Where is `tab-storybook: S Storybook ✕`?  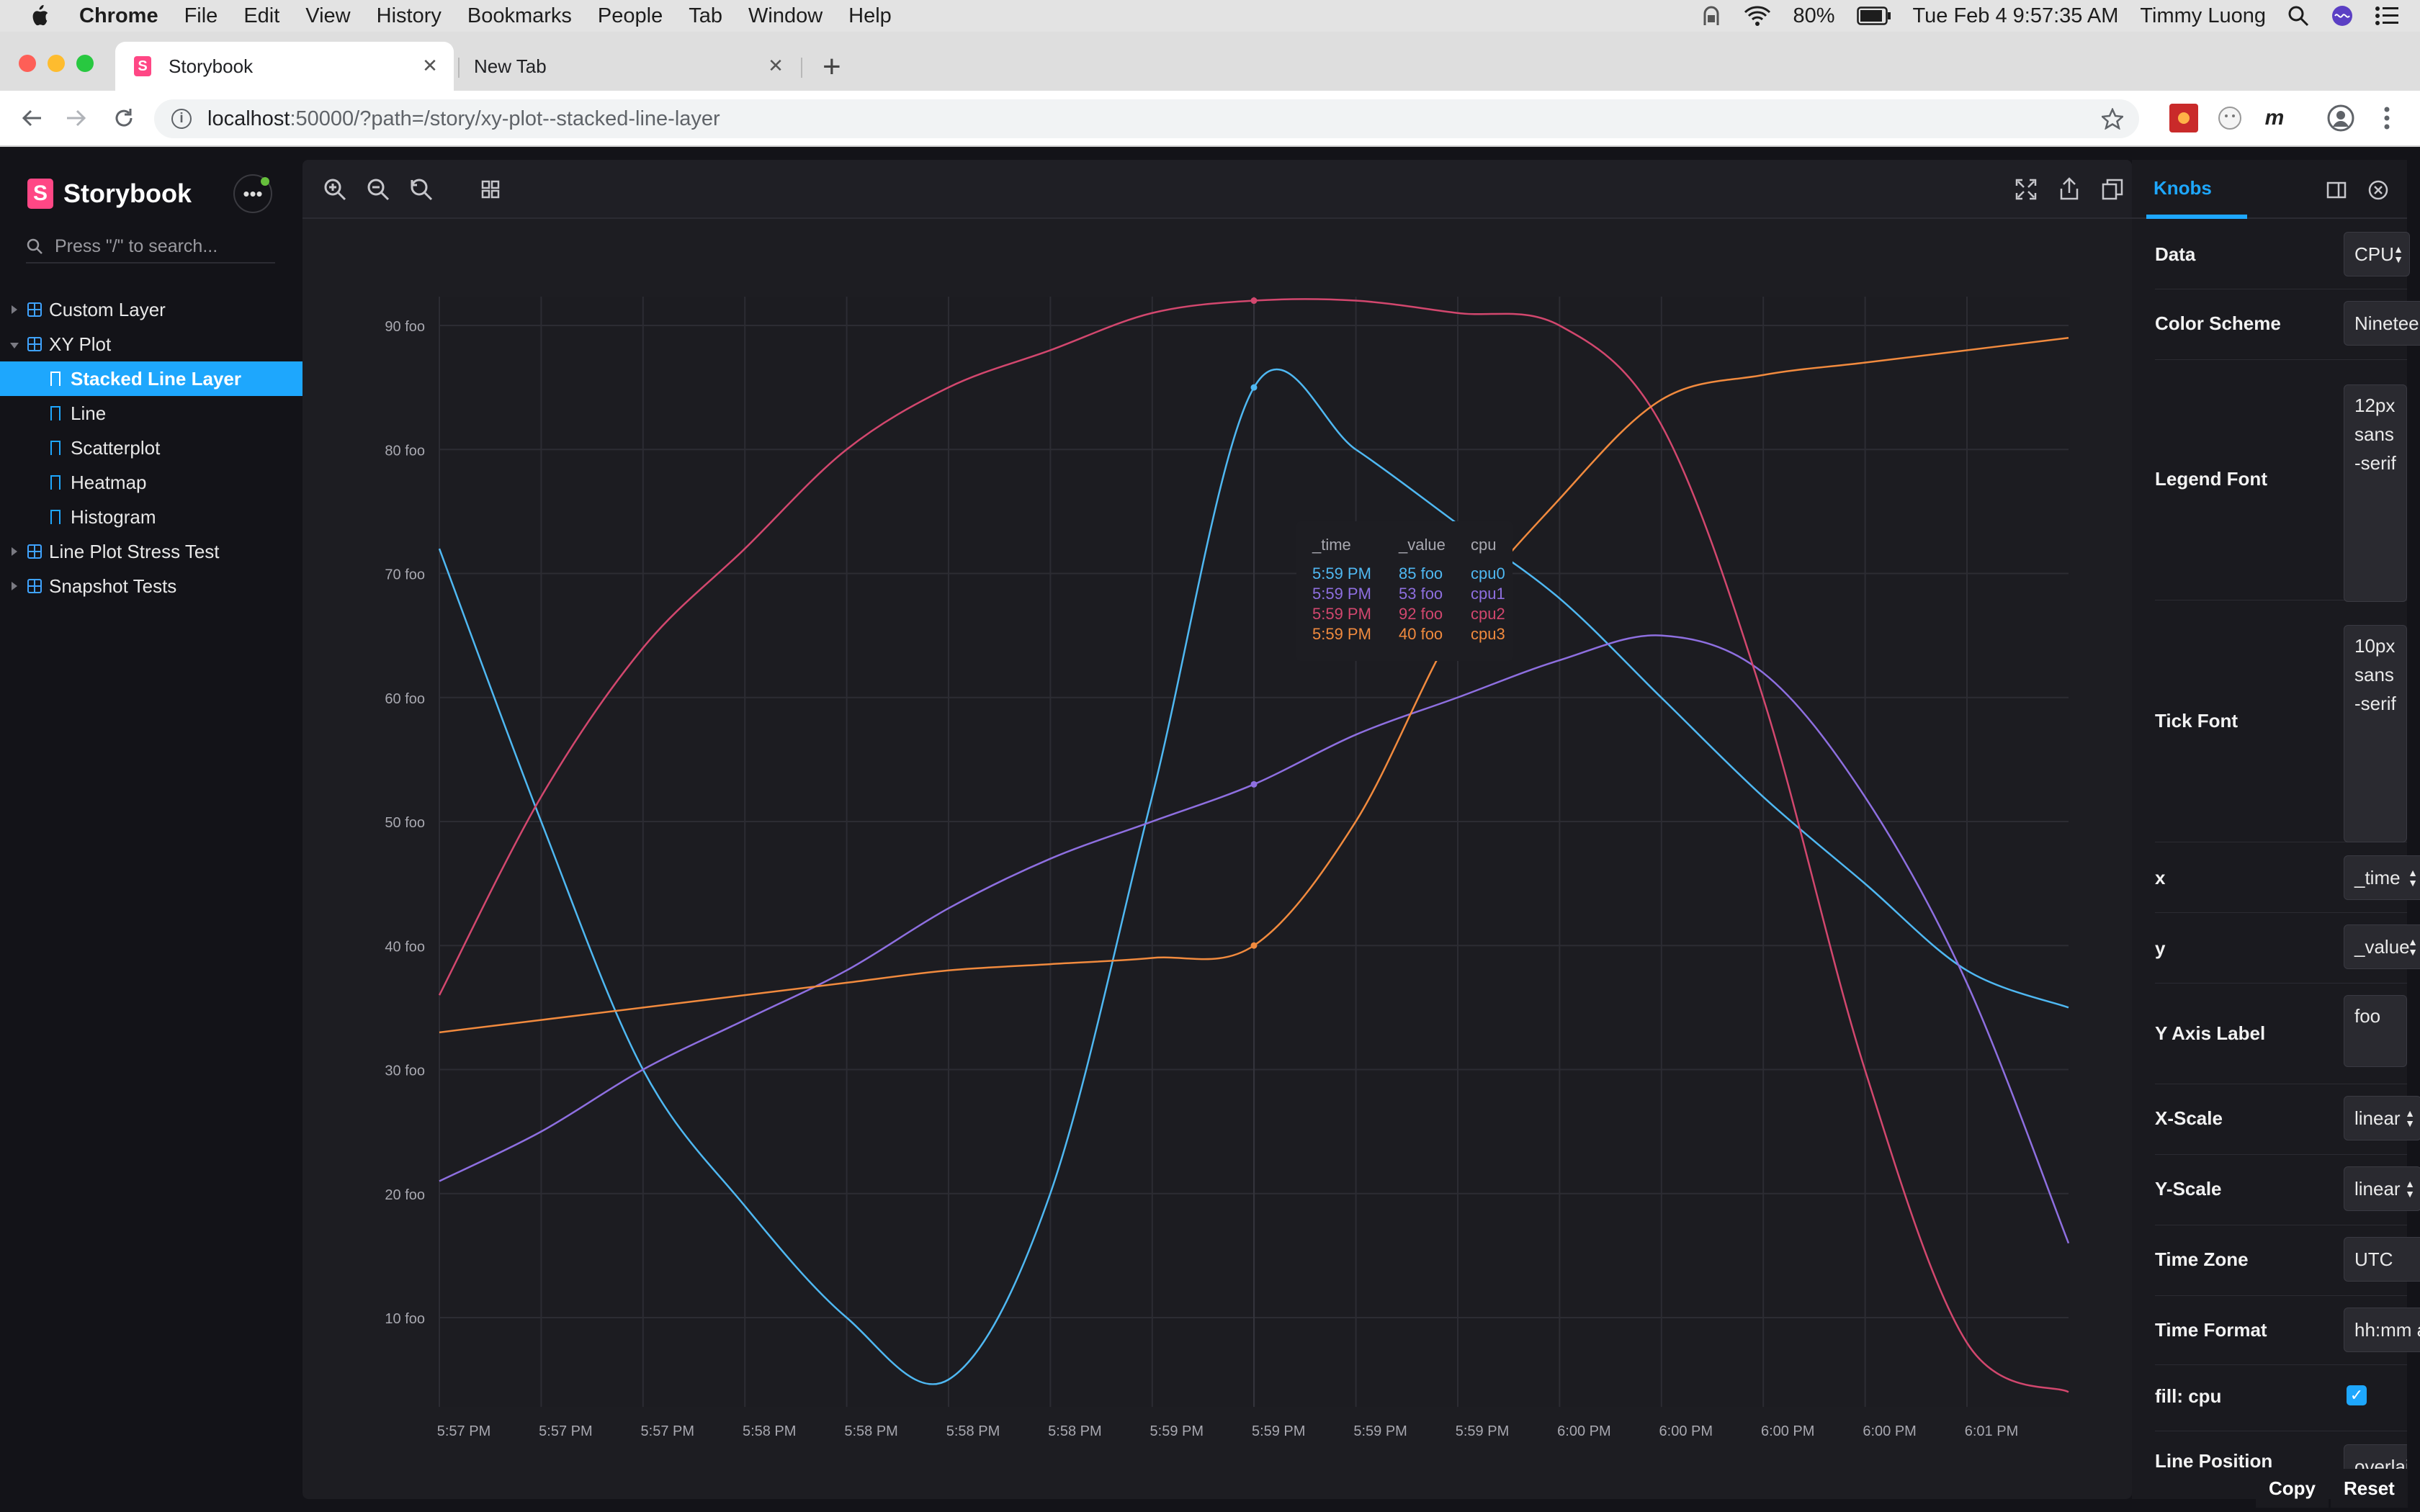 tab-storybook: S Storybook ✕ is located at coordinates (284, 66).